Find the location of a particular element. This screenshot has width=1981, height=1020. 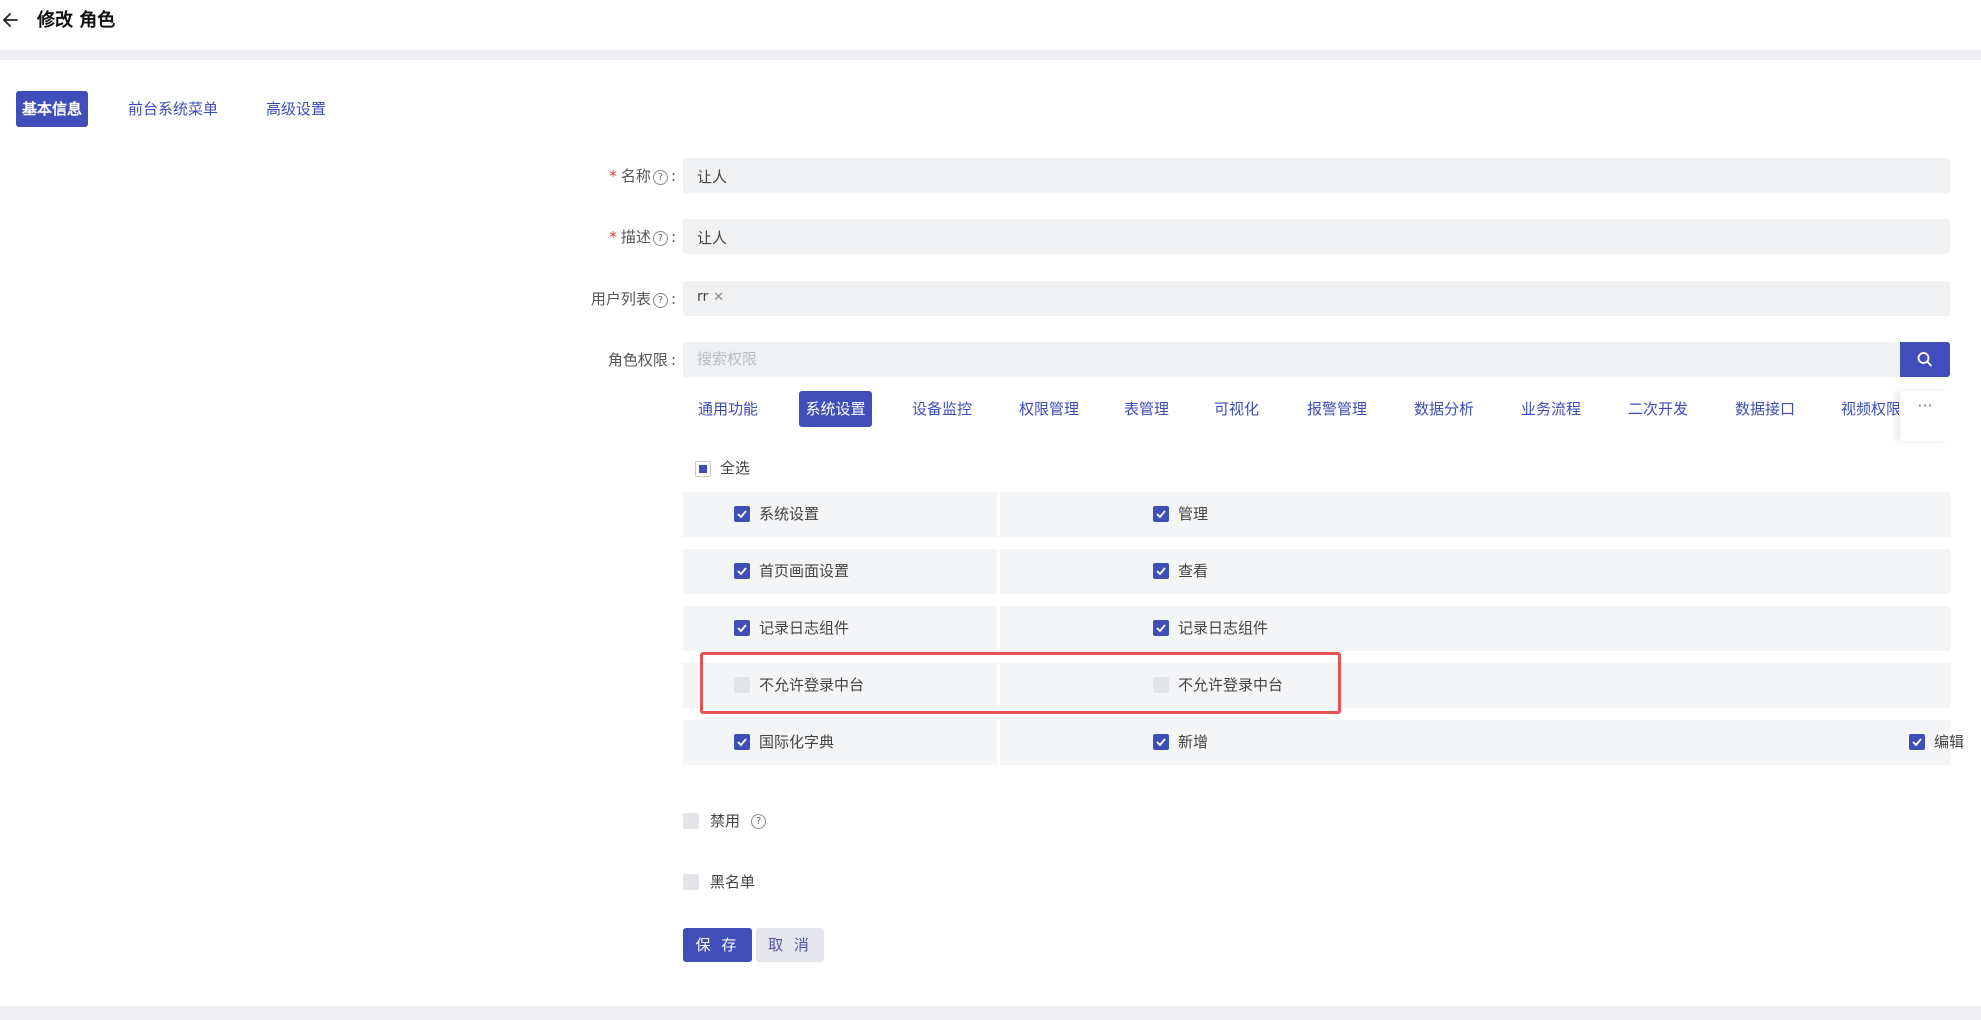

tab-frontend-menu: 前台系统菜单 is located at coordinates (173, 109).